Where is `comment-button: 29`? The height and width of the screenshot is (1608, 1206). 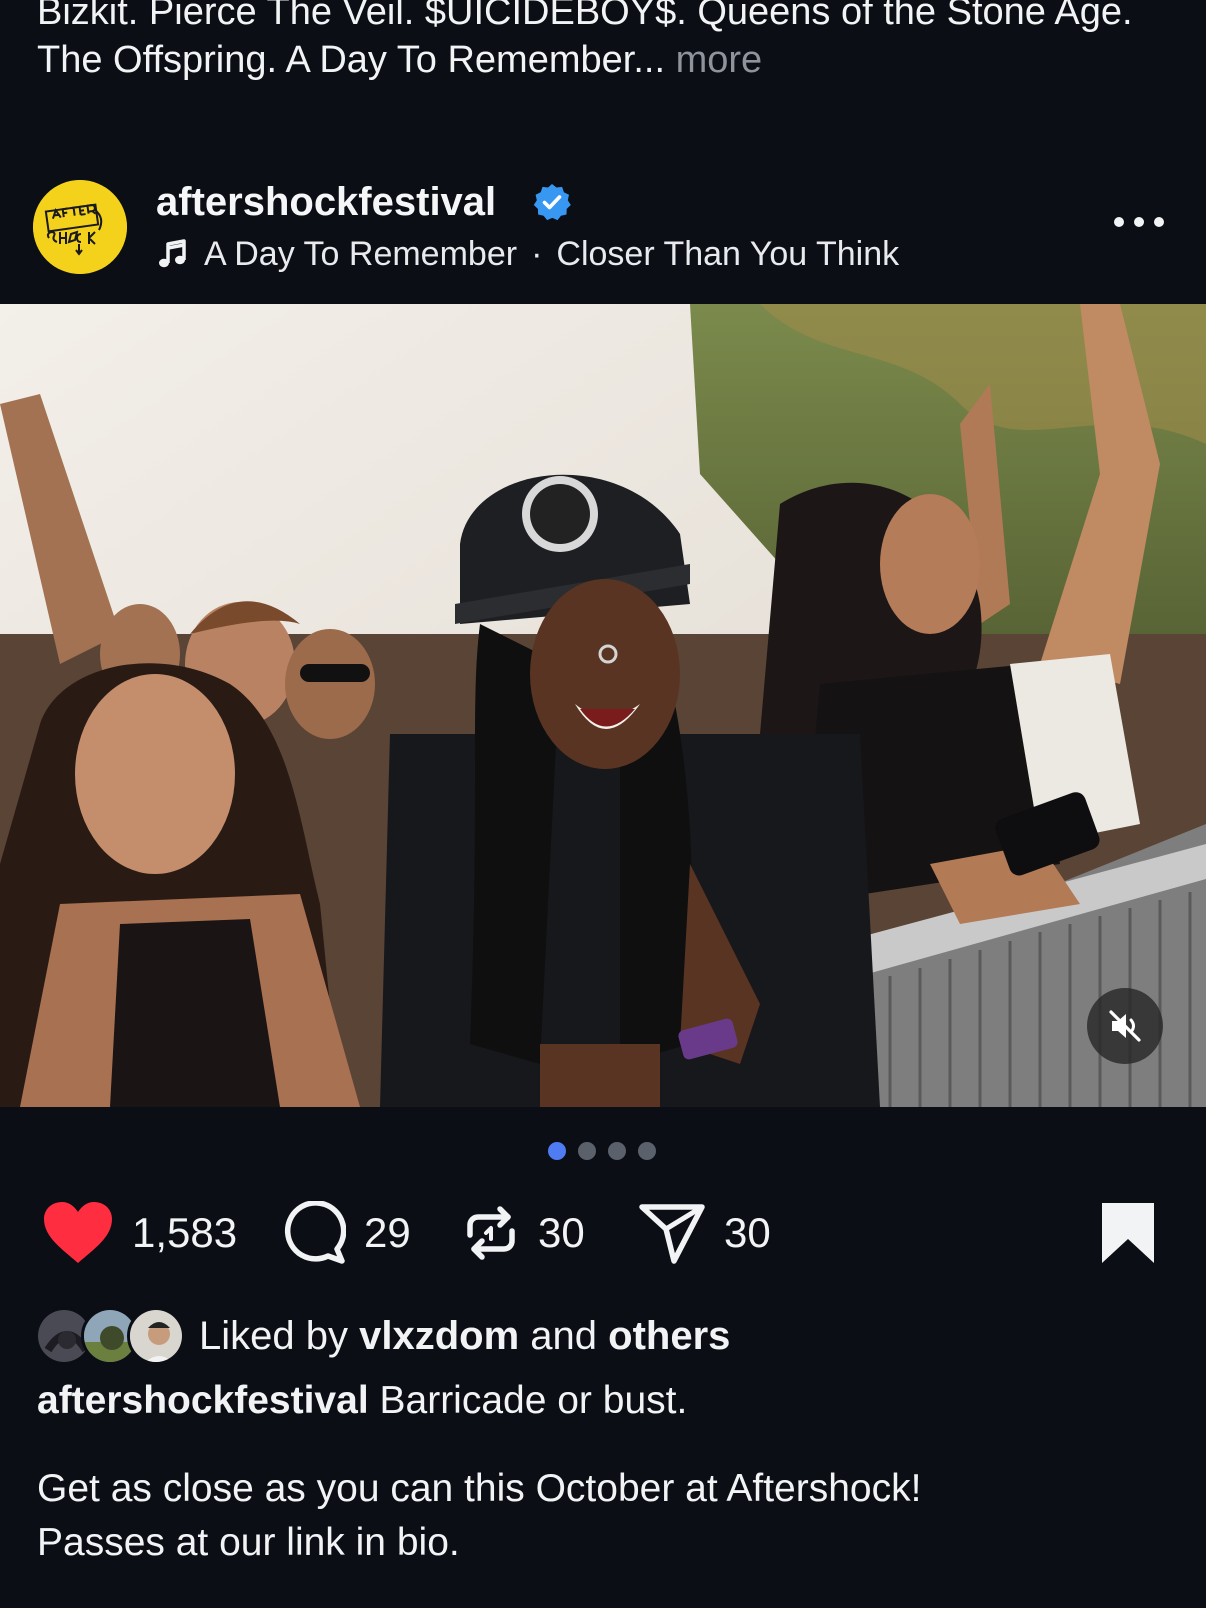
comment-button: 29 is located at coordinates (346, 1233).